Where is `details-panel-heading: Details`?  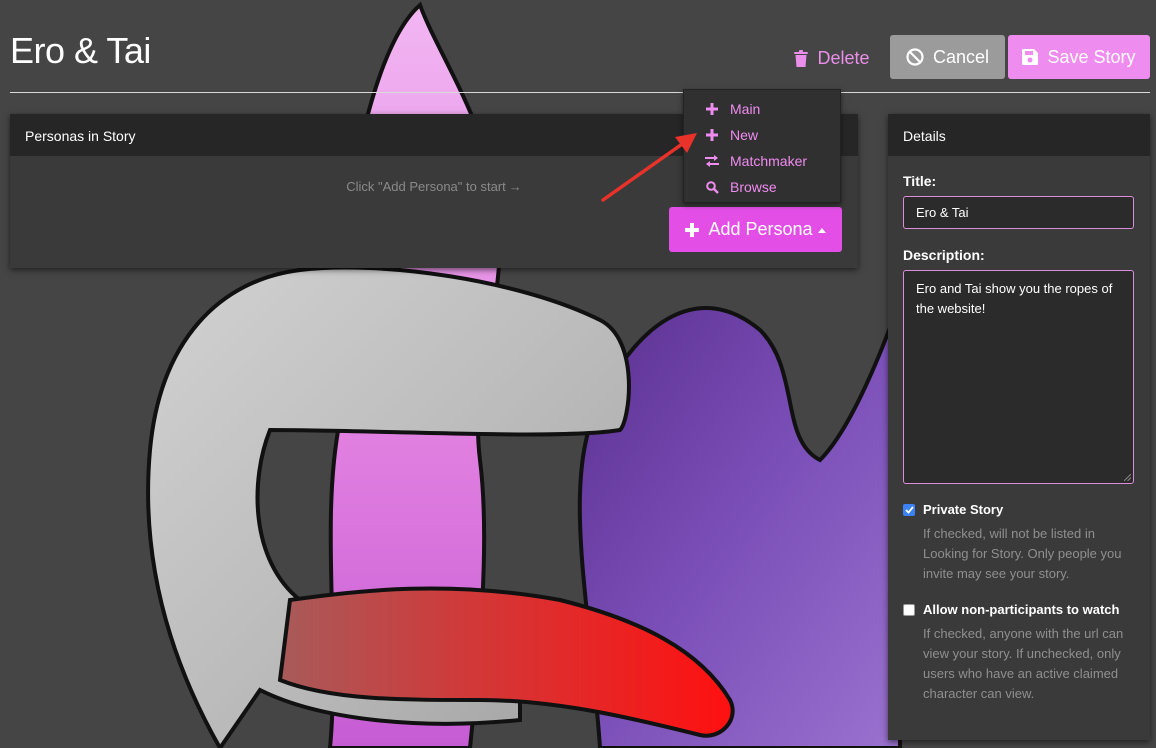 details-panel-heading: Details is located at coordinates (1019, 135).